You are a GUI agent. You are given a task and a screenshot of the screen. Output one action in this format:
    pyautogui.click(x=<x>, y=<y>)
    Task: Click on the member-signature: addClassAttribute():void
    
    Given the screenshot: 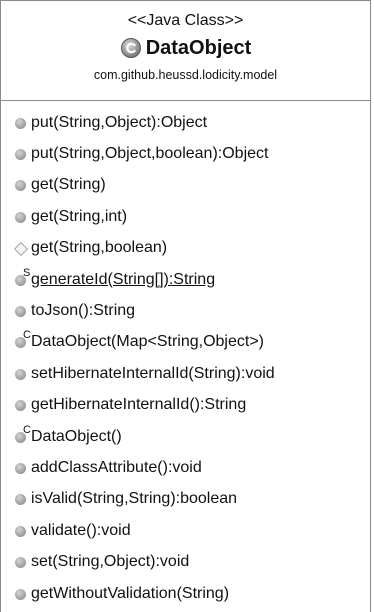 What is the action you would take?
    pyautogui.click(x=116, y=467)
    